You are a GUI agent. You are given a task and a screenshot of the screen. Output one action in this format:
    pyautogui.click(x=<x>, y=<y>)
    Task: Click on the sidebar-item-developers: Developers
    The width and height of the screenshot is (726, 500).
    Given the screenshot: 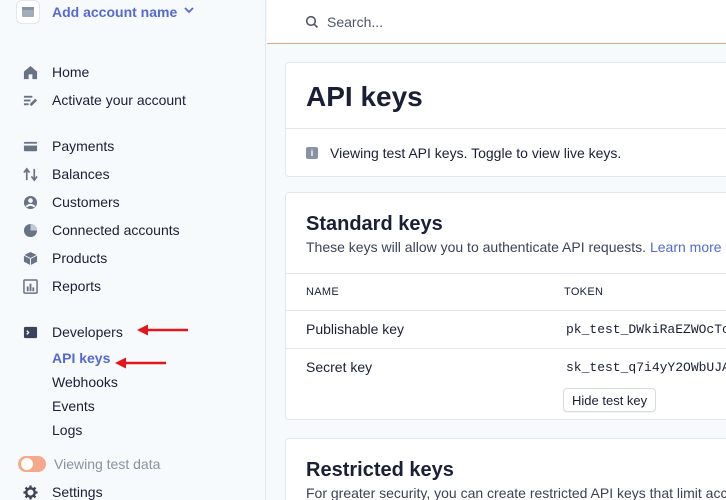 What is the action you would take?
    pyautogui.click(x=72, y=332)
    